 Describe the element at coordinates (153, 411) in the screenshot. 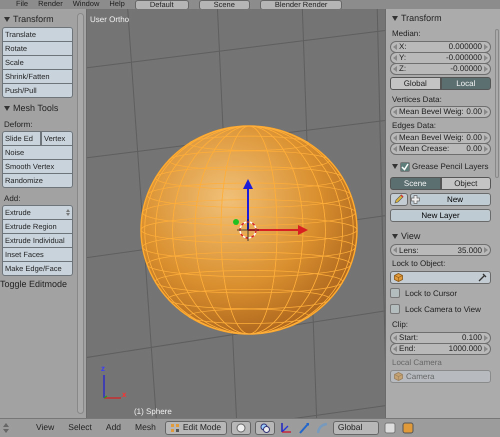

I see `object-name-label: (1) Sphere` at that location.